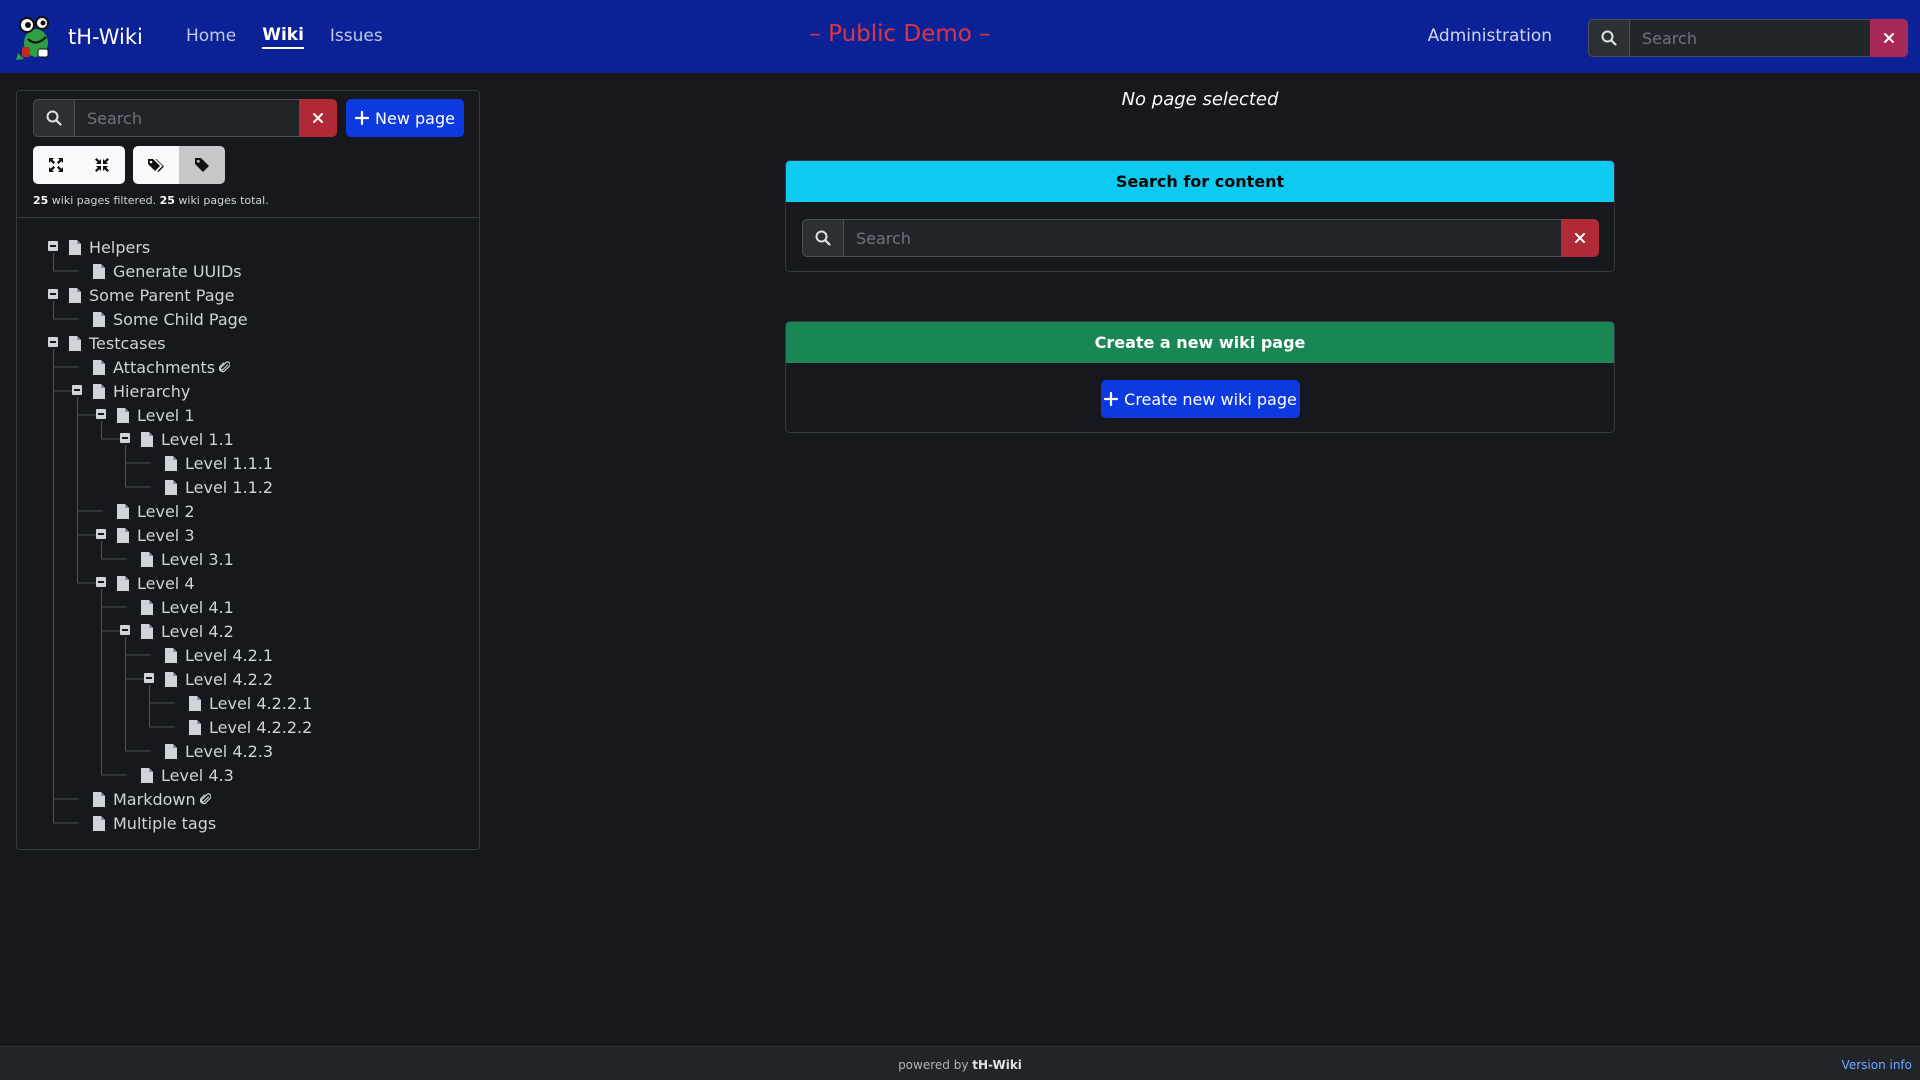 This screenshot has width=1920, height=1080. What do you see at coordinates (997, 1065) in the screenshot?
I see `powered-by-brand: tH-Wiki` at bounding box center [997, 1065].